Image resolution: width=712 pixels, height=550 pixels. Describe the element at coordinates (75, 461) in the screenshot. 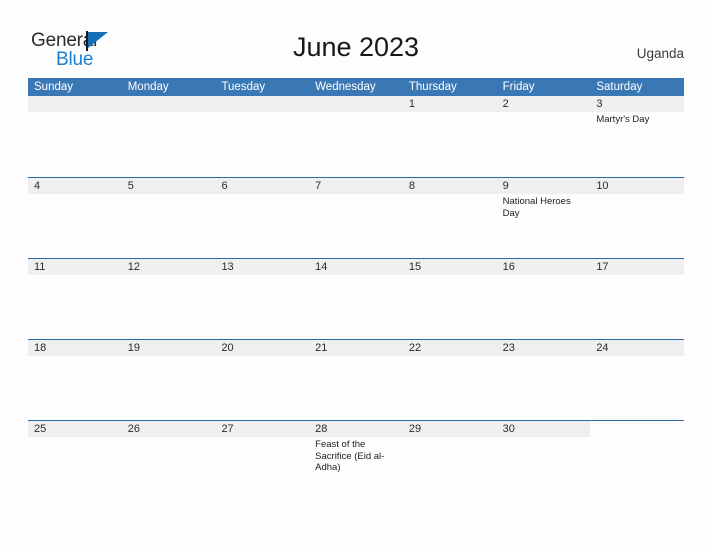

I see `day-cell: 25` at that location.